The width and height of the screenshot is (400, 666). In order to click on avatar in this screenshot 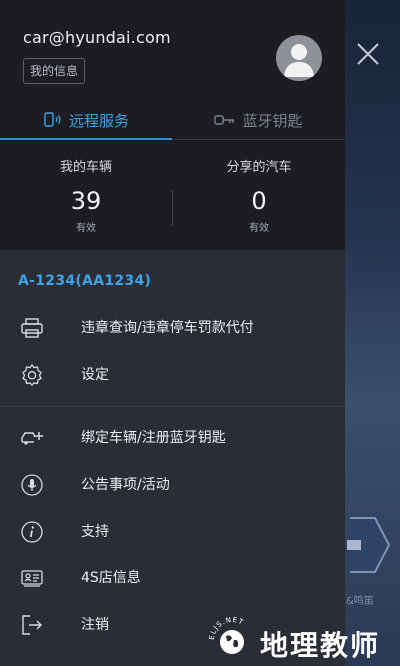, I will do `click(299, 58)`.